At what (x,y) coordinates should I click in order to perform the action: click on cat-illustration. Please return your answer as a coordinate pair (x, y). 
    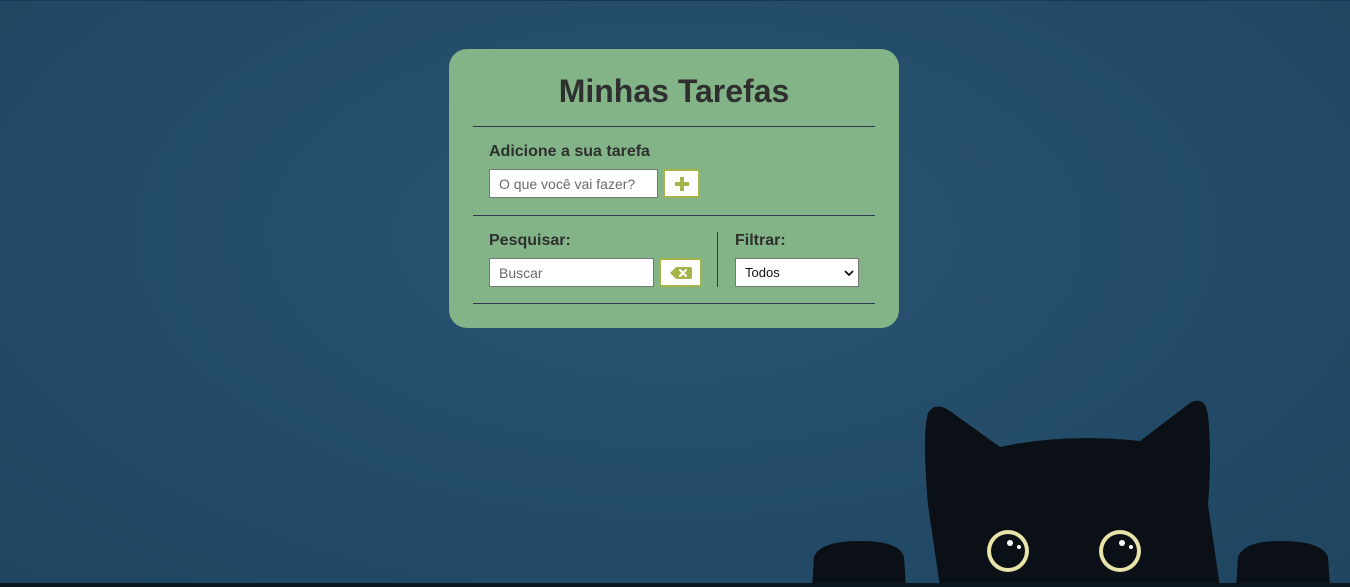
    Looking at the image, I should click on (1071, 493).